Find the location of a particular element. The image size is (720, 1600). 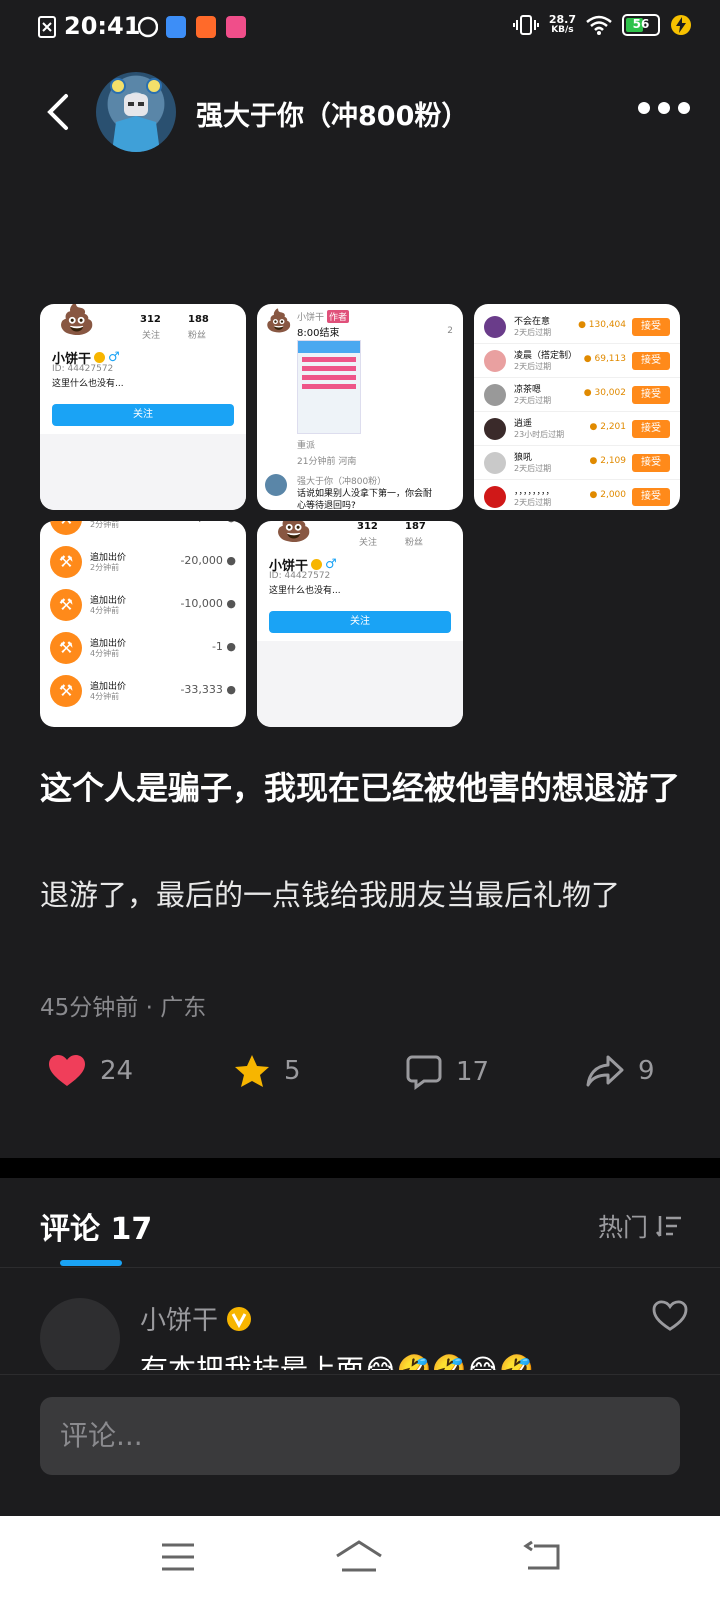

raise-time: 2分钟前 is located at coordinates (105, 525).